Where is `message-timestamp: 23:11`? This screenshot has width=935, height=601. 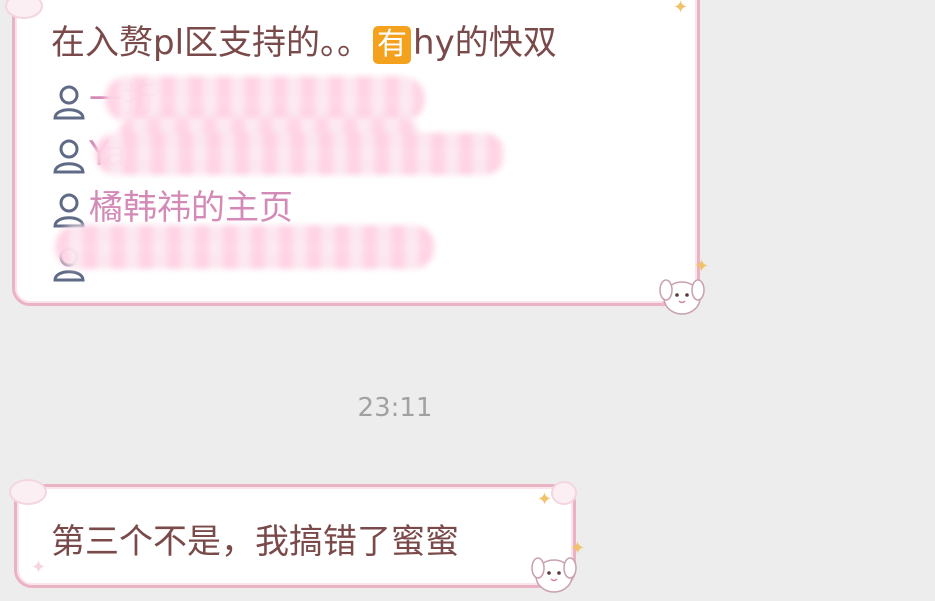 message-timestamp: 23:11 is located at coordinates (395, 408).